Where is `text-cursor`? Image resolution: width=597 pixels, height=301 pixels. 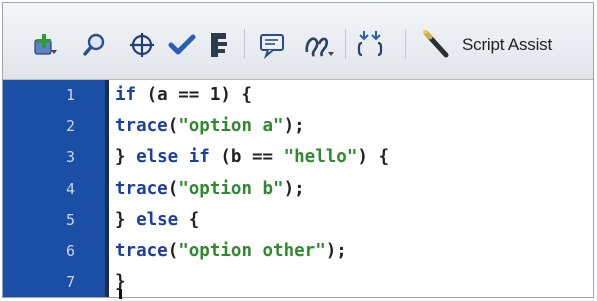 text-cursor is located at coordinates (120, 294).